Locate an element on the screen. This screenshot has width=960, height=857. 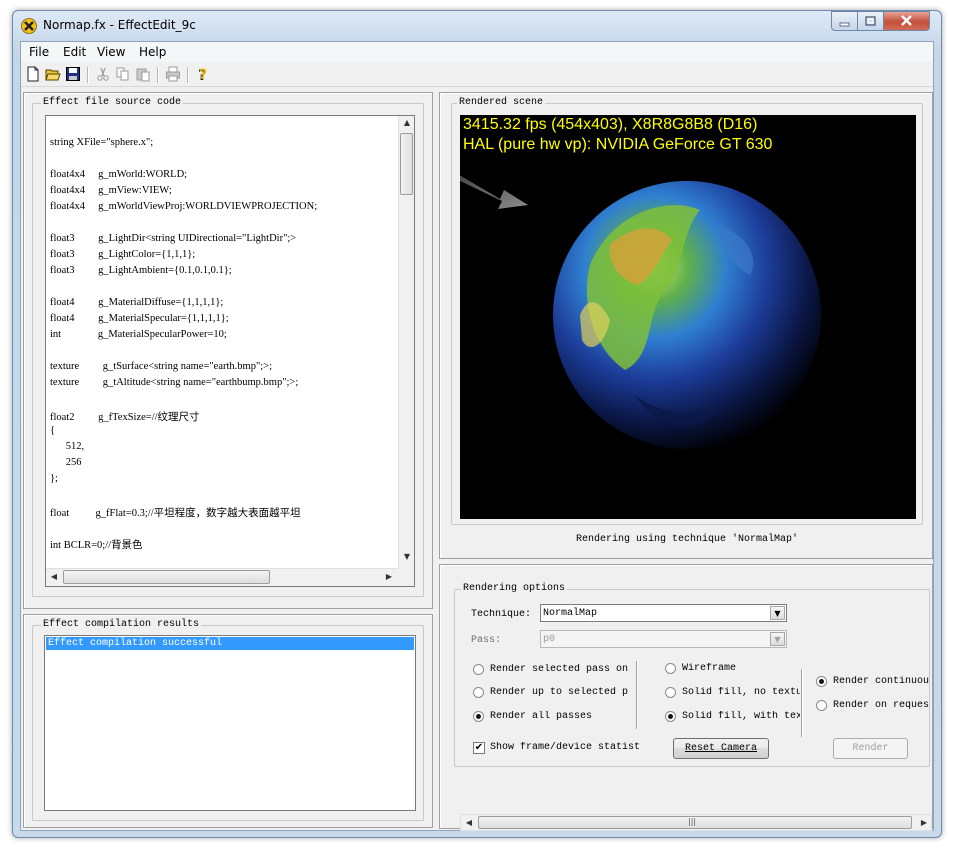
pass-select: p0 ▼ is located at coordinates (663, 639).